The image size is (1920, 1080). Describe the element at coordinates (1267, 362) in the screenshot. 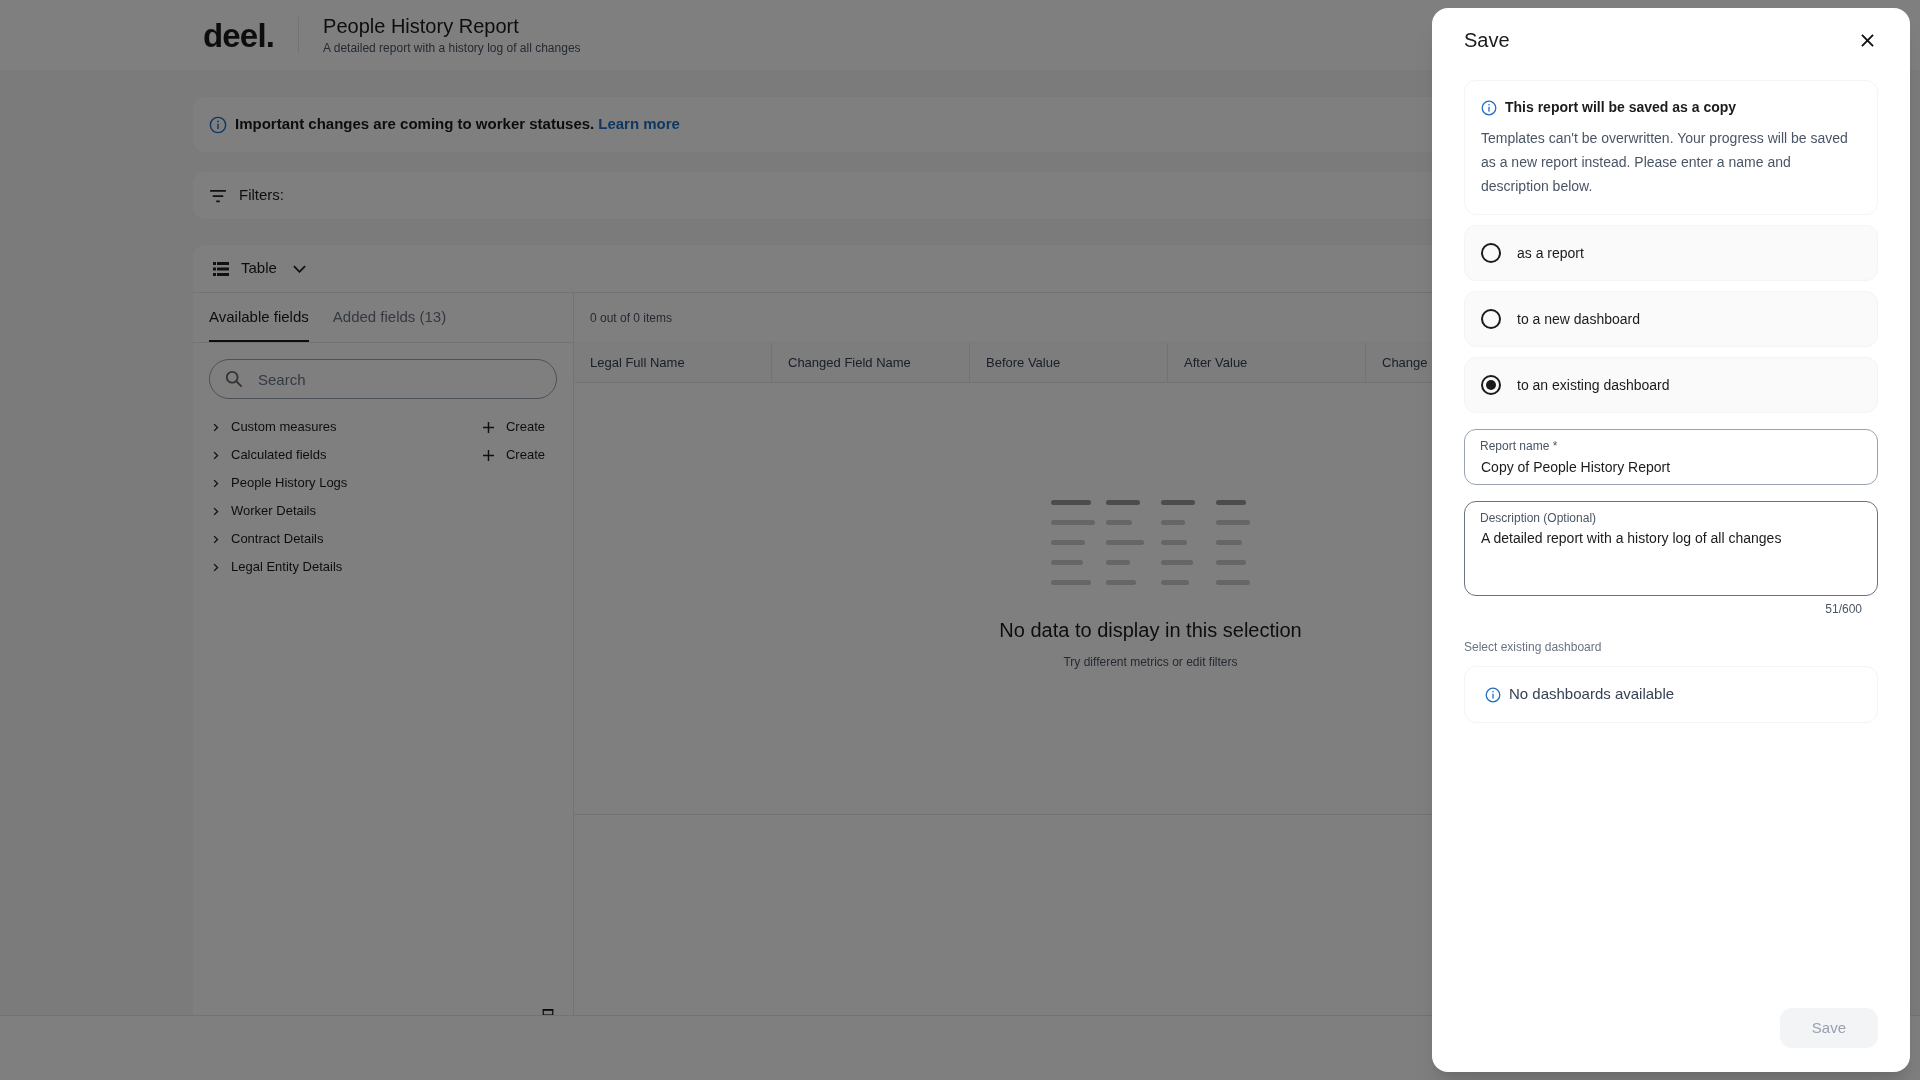

I see `column-header: After Value` at that location.